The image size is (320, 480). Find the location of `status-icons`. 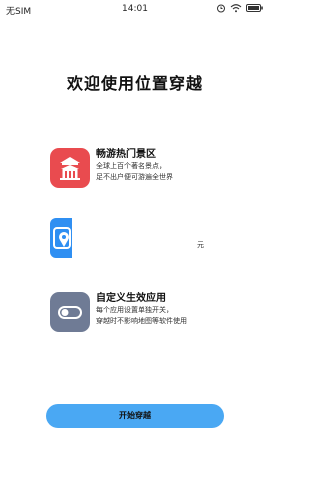

status-icons is located at coordinates (240, 9).